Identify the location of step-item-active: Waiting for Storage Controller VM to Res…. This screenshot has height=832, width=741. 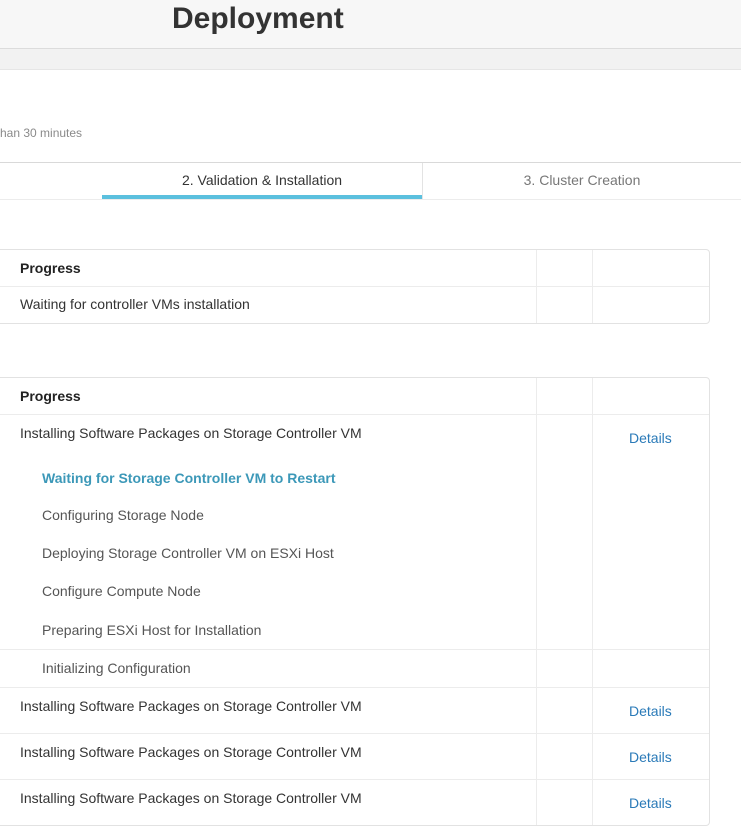
(189, 478).